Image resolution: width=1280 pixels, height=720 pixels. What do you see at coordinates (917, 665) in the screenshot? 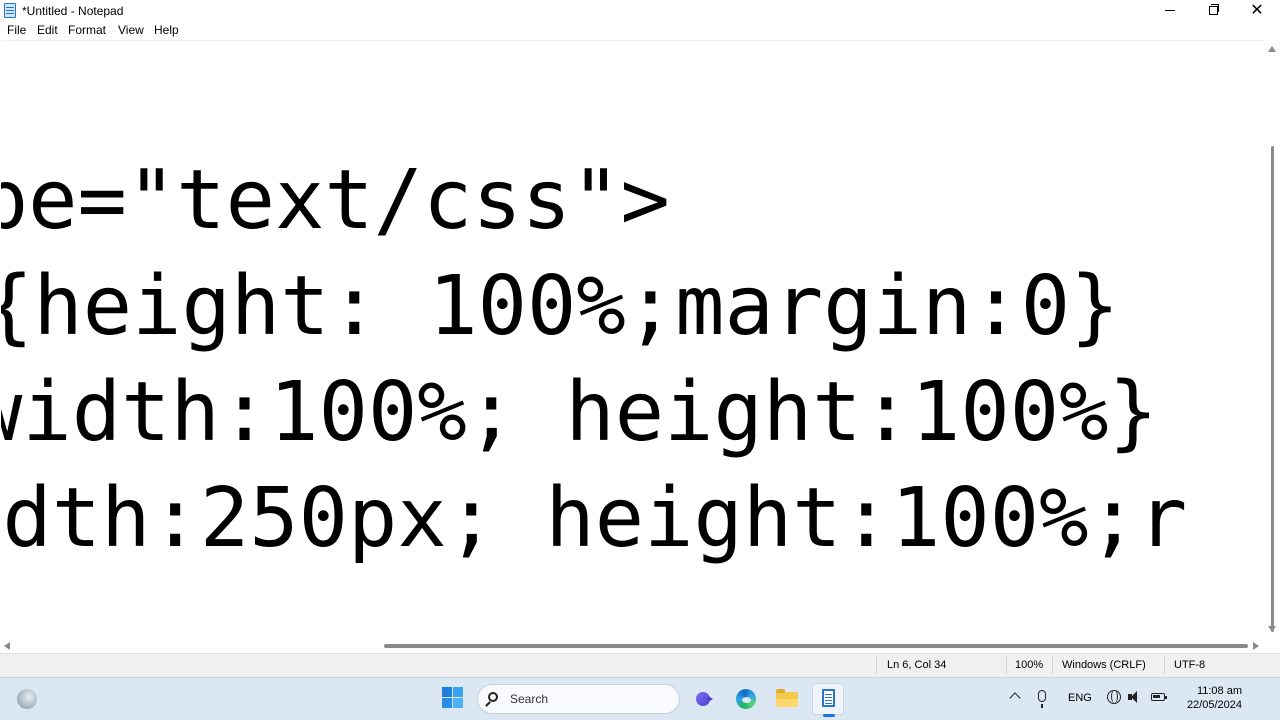
I see `cursor-position: Ln 6, Col 34` at bounding box center [917, 665].